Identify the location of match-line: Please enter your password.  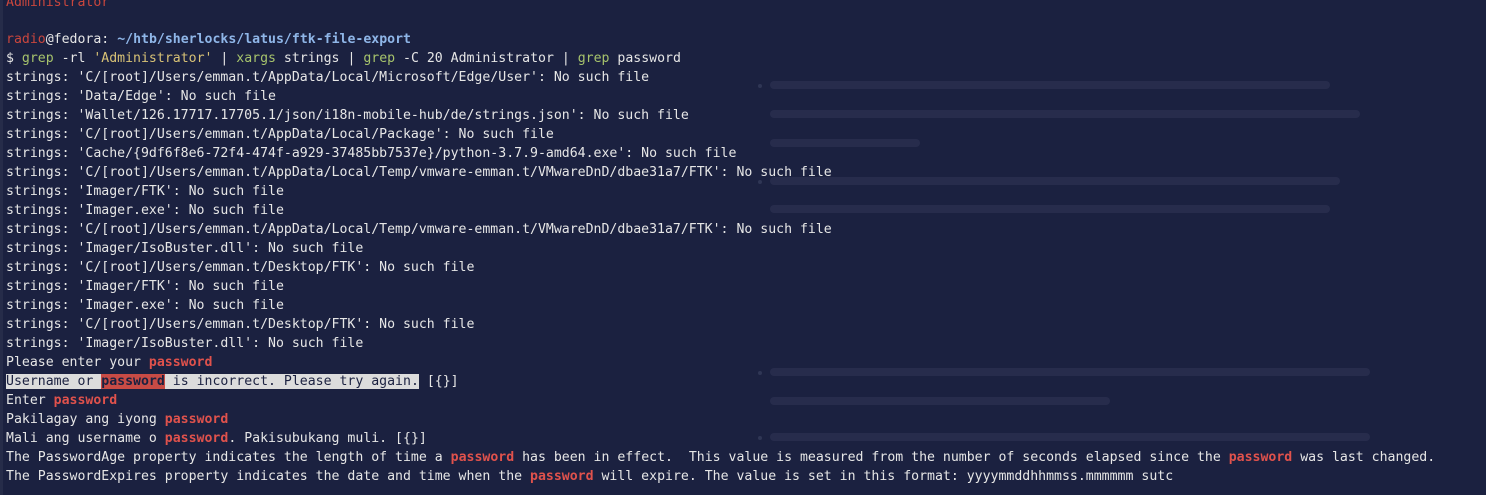
(109, 362).